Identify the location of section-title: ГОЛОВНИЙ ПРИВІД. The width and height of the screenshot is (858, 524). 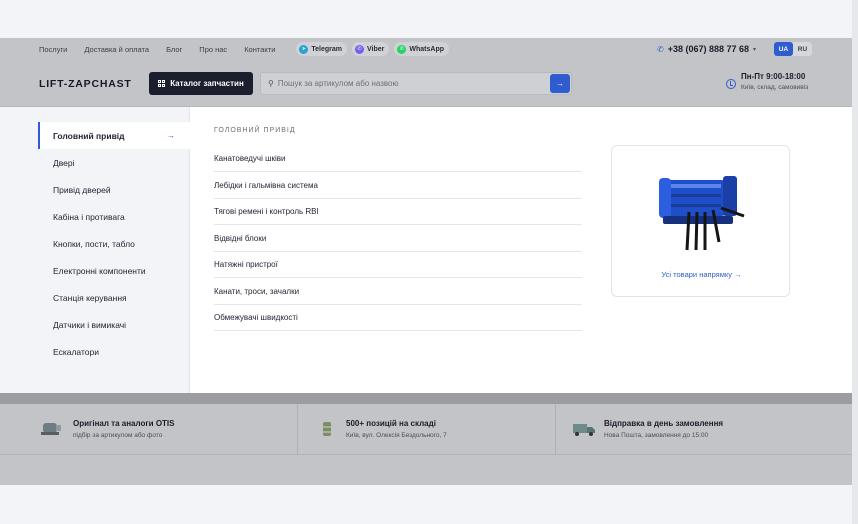
(255, 130).